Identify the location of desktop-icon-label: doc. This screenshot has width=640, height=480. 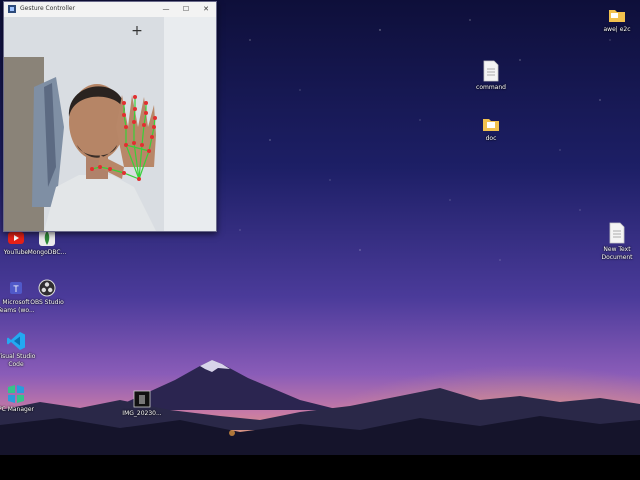
(491, 138).